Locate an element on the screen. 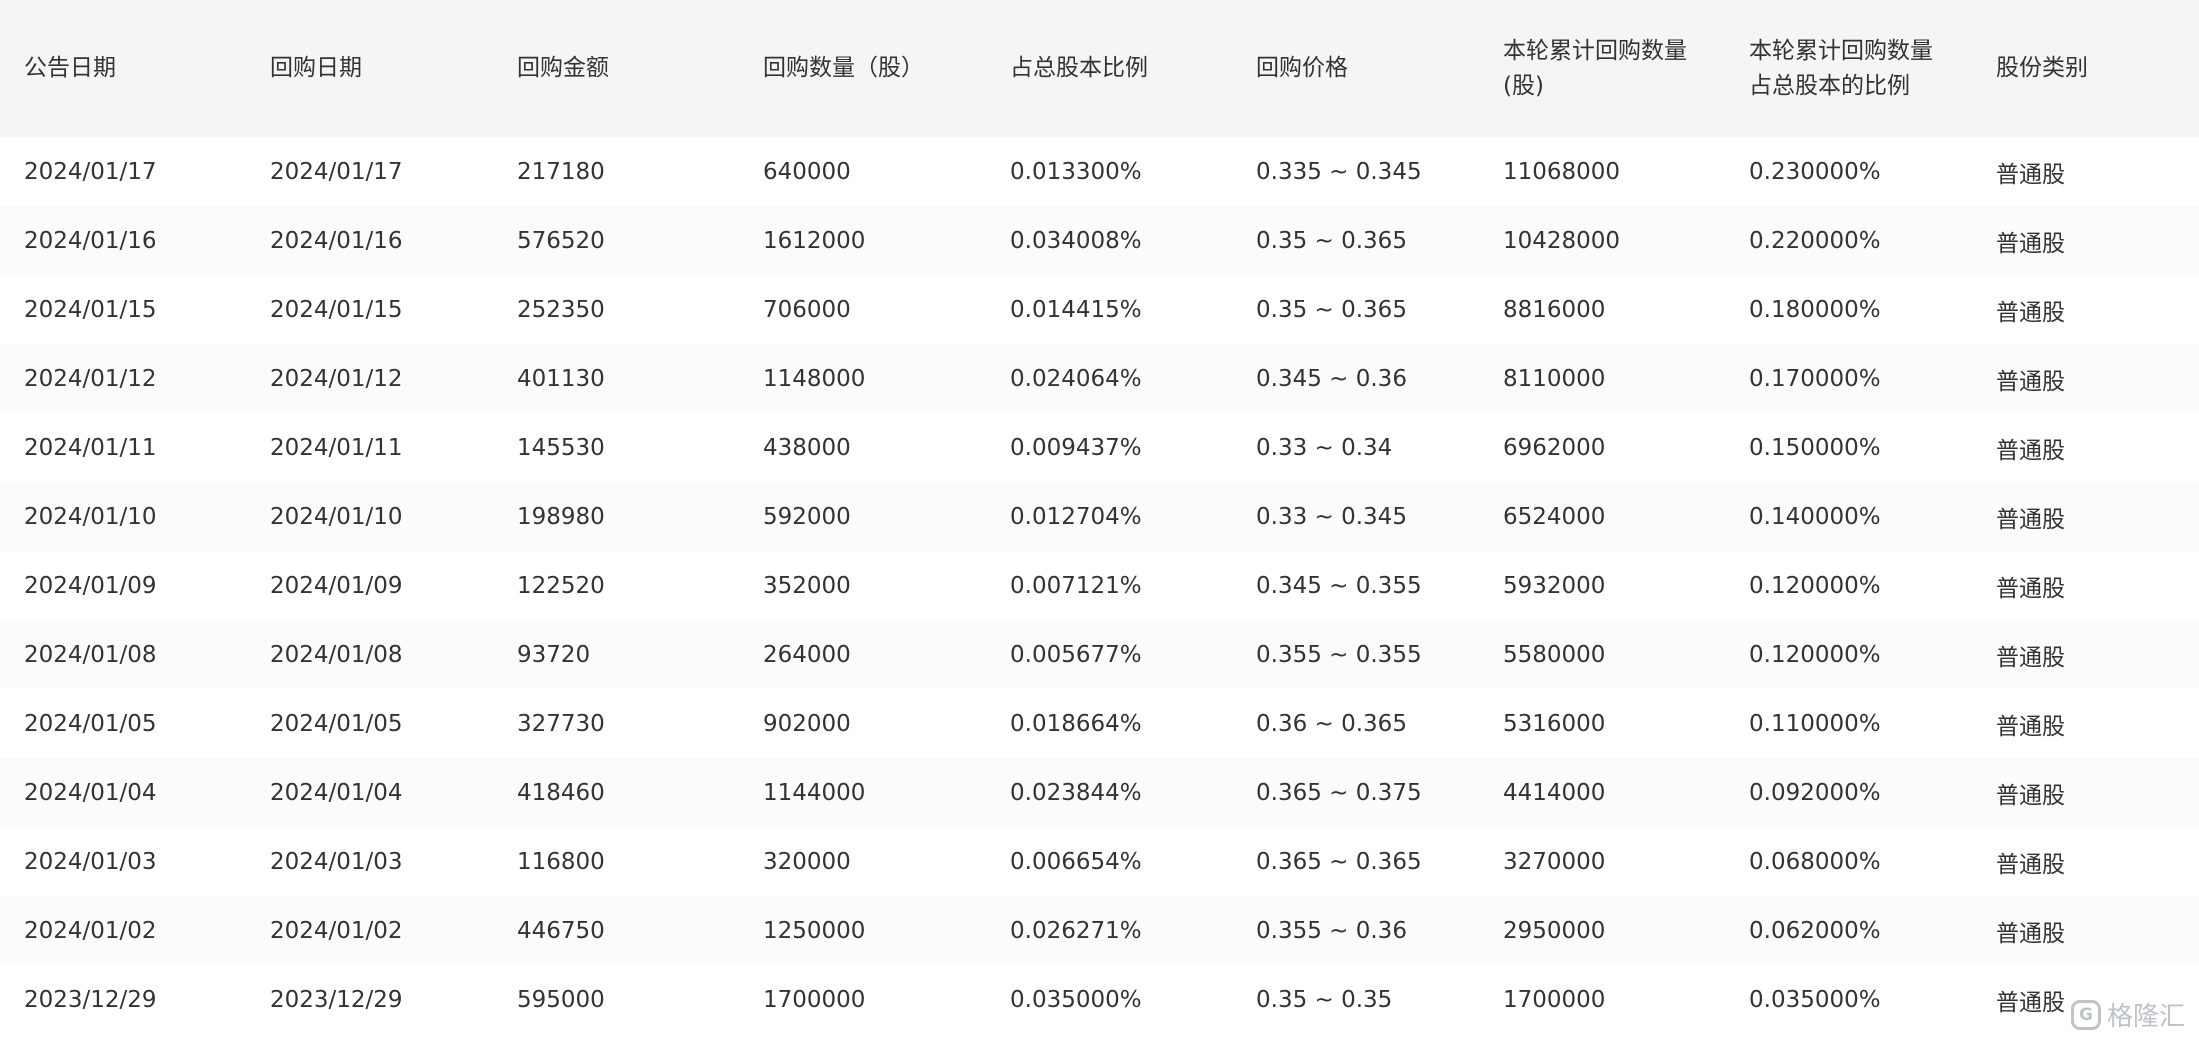  cell-cumulative-quantity: 1700000 is located at coordinates (1554, 999).